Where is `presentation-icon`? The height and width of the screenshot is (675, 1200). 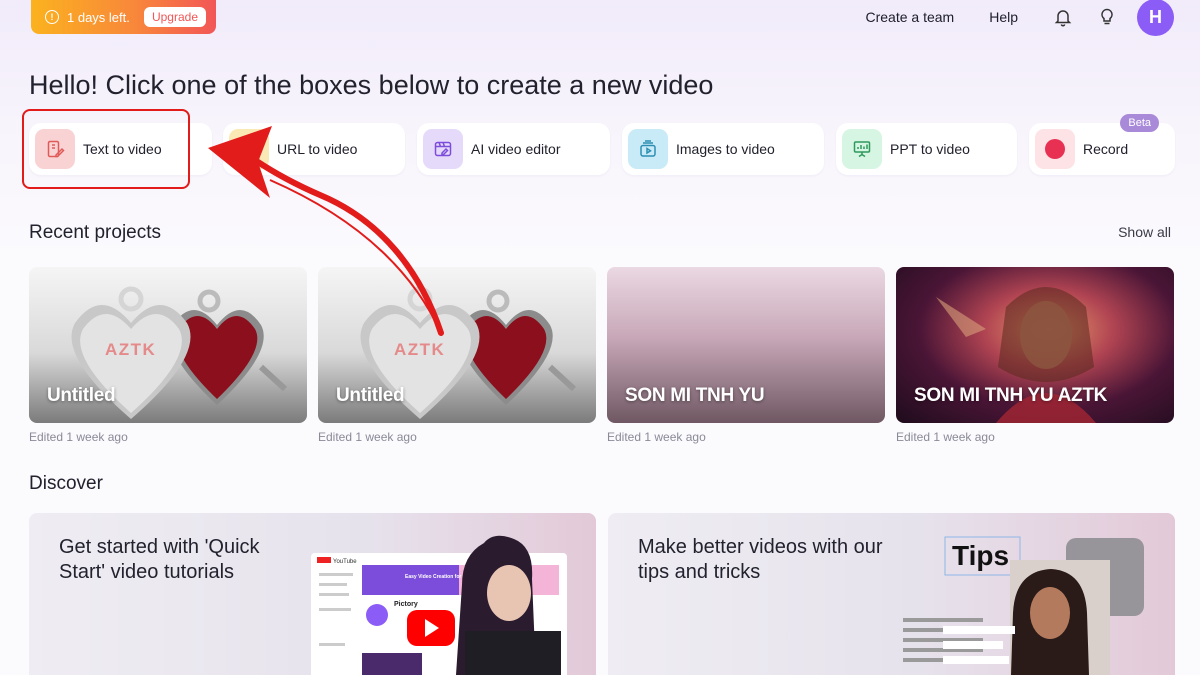 presentation-icon is located at coordinates (862, 149).